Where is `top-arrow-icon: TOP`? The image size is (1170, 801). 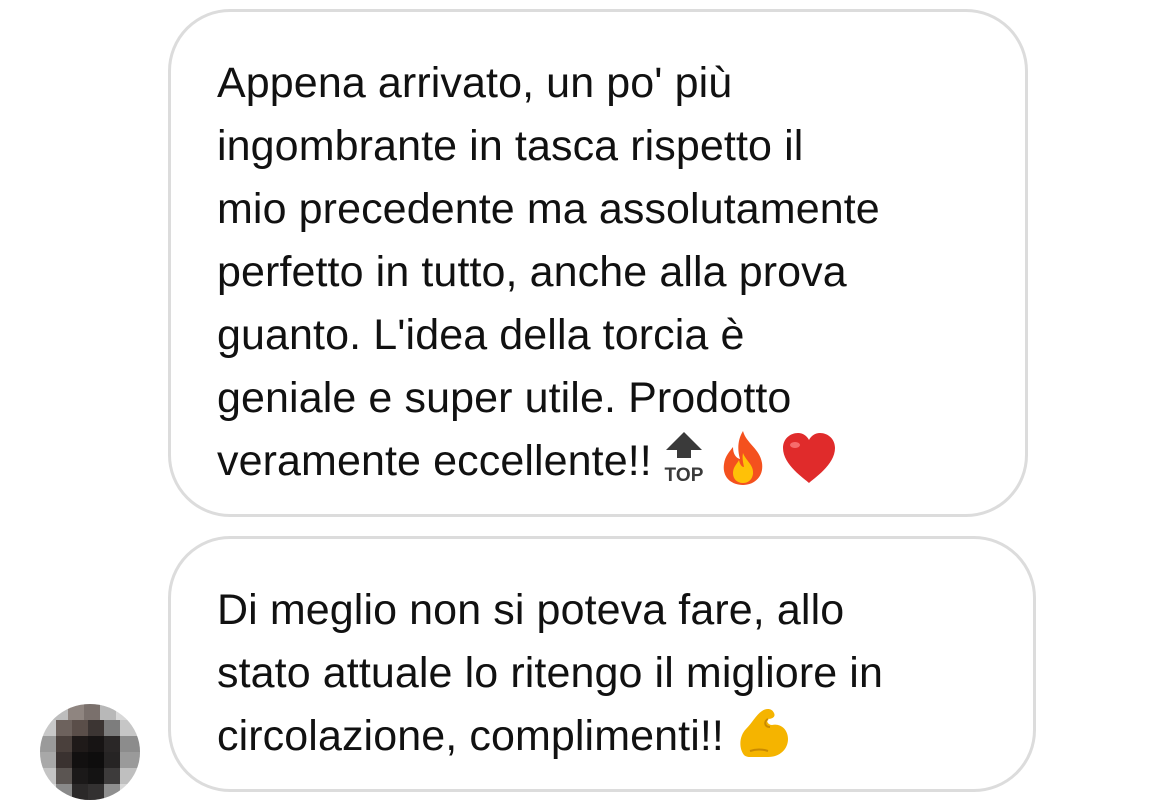 top-arrow-icon: TOP is located at coordinates (684, 458).